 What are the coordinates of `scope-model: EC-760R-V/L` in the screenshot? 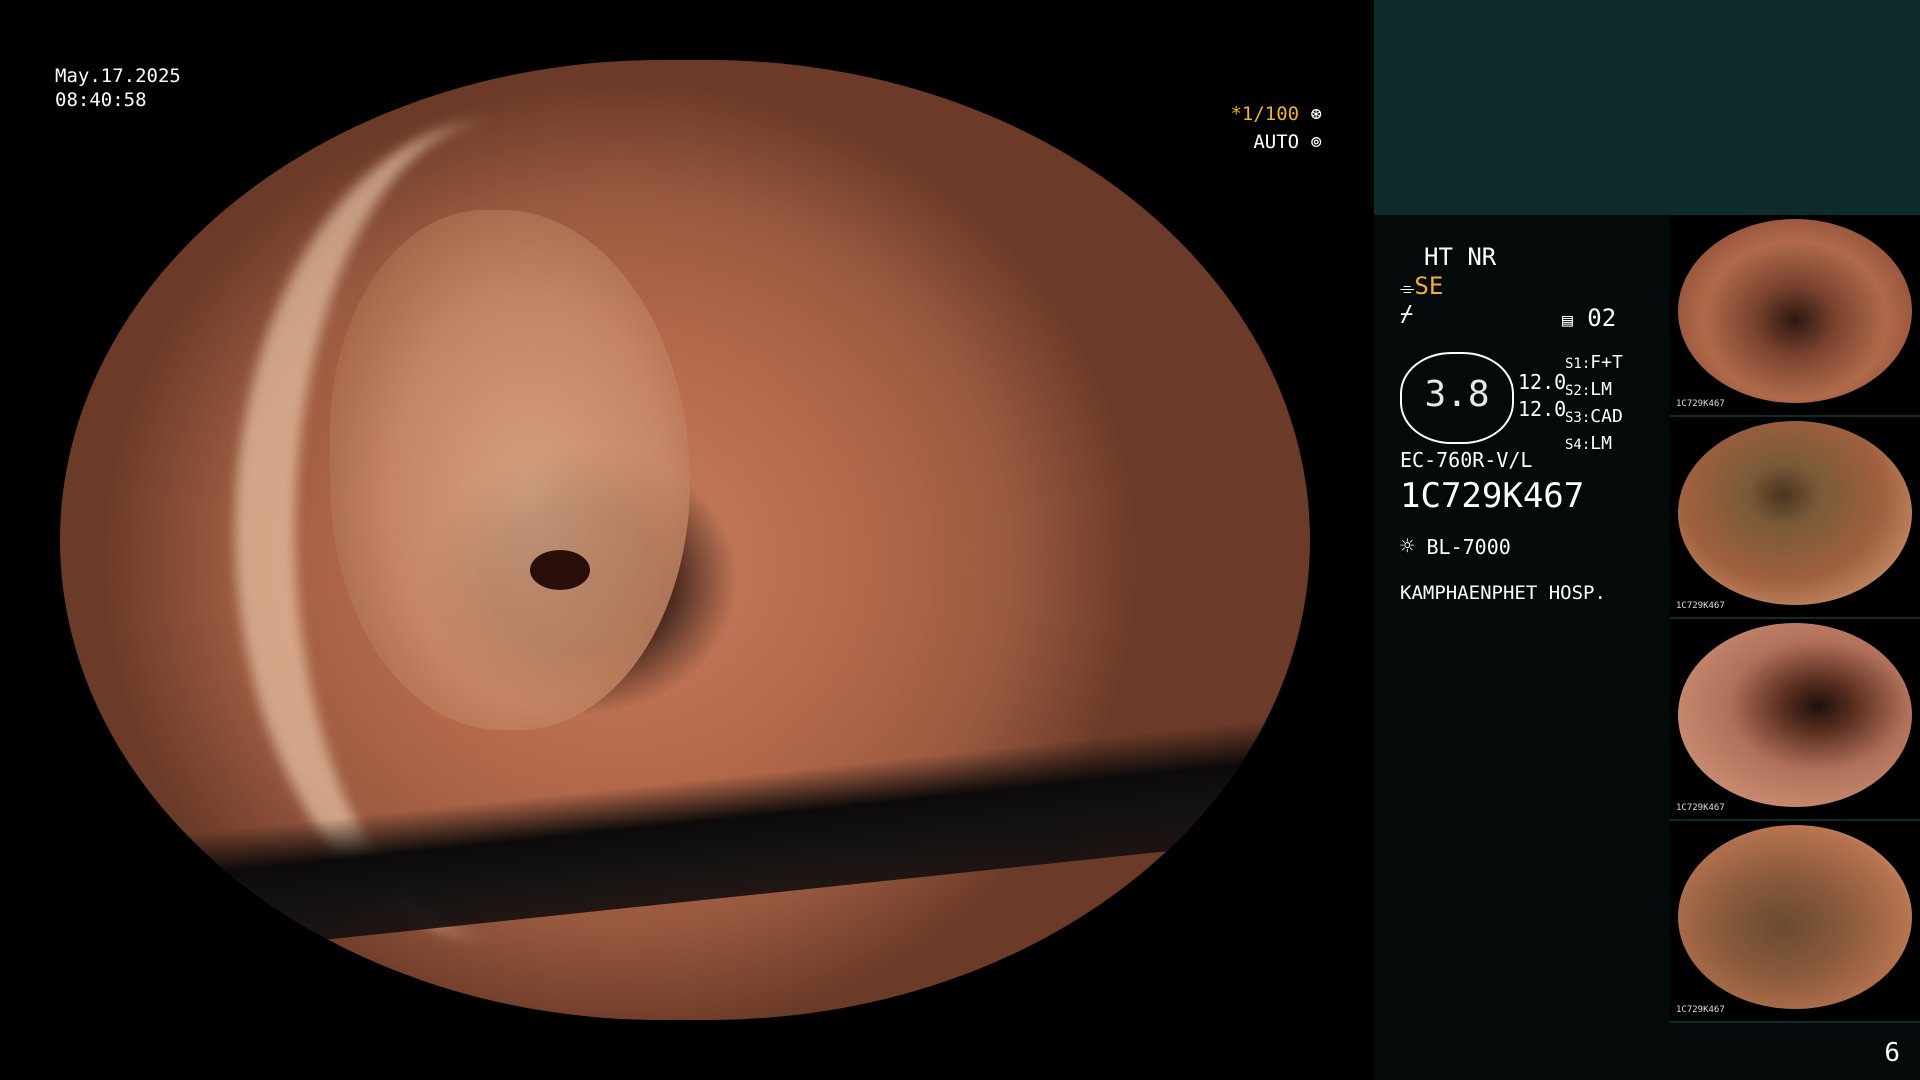 It's located at (1466, 460).